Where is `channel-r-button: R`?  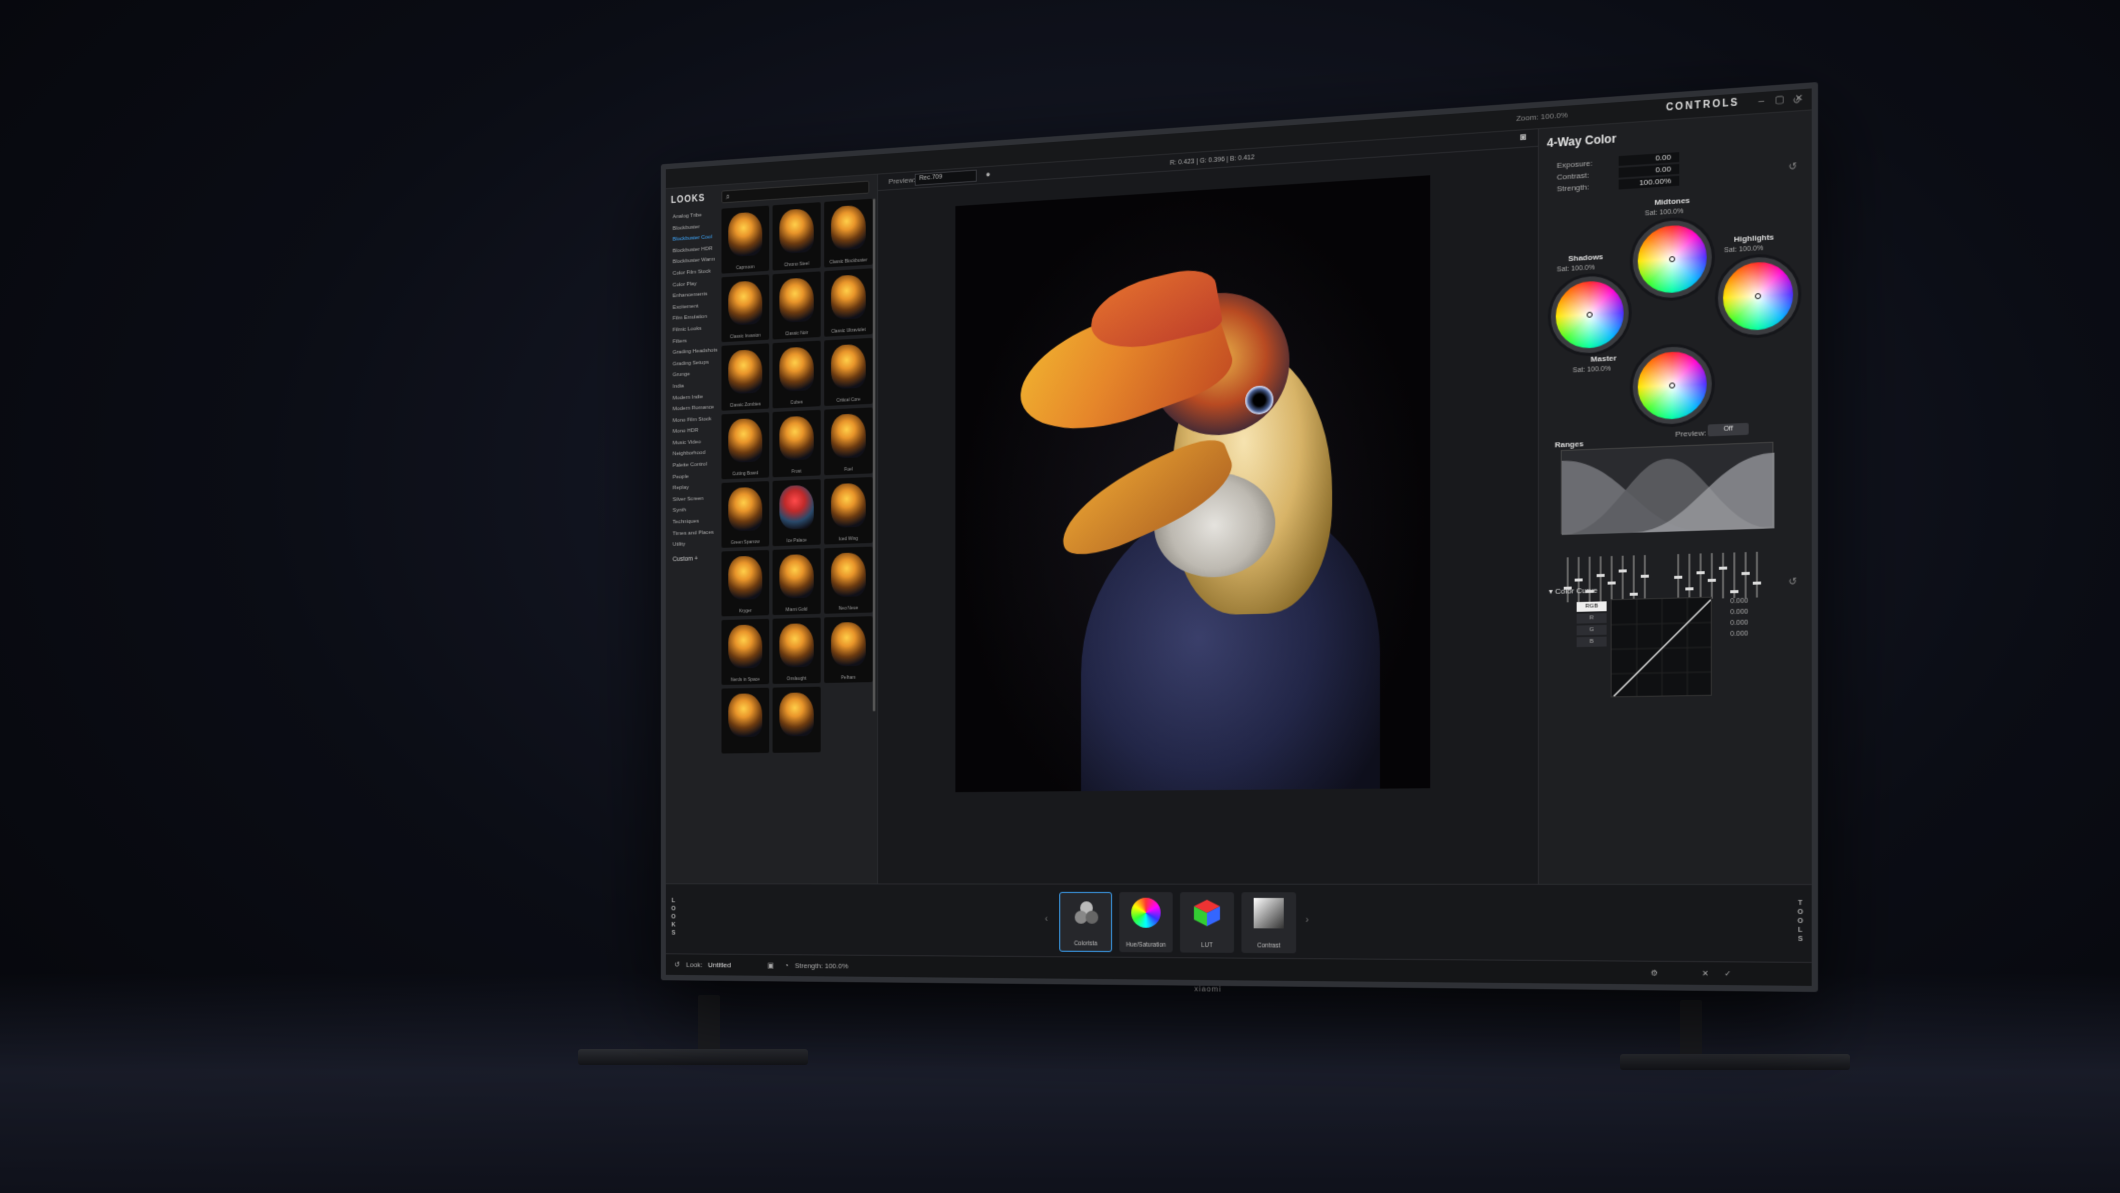 channel-r-button: R is located at coordinates (1592, 618).